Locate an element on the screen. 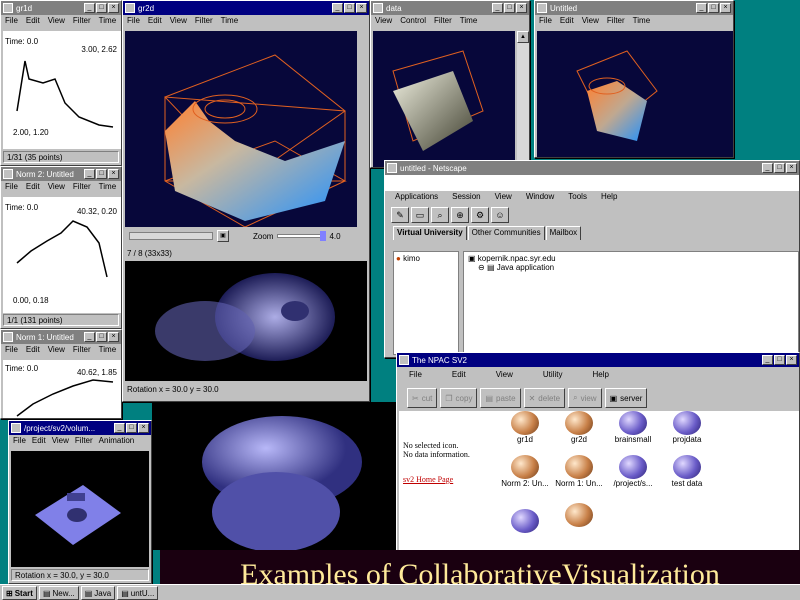  plot-canvas: Time: 0.0 40.62, 1.85 is located at coordinates (62, 389).